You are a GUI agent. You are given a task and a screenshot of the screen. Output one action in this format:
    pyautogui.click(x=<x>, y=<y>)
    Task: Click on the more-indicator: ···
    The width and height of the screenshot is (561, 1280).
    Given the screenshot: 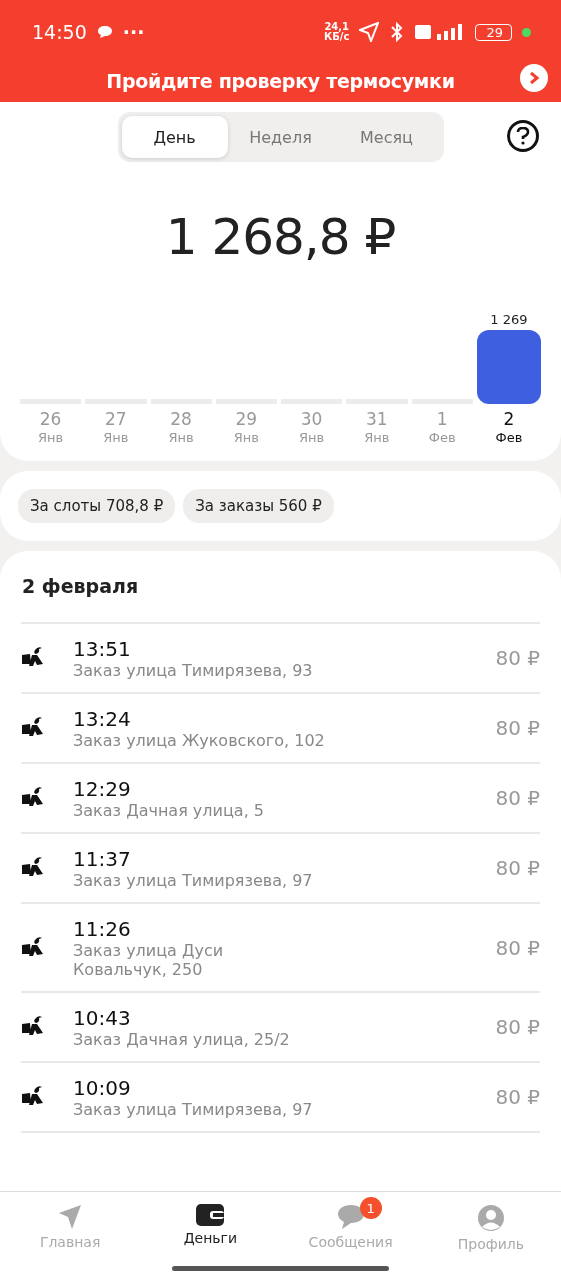 What is the action you would take?
    pyautogui.click(x=133, y=32)
    